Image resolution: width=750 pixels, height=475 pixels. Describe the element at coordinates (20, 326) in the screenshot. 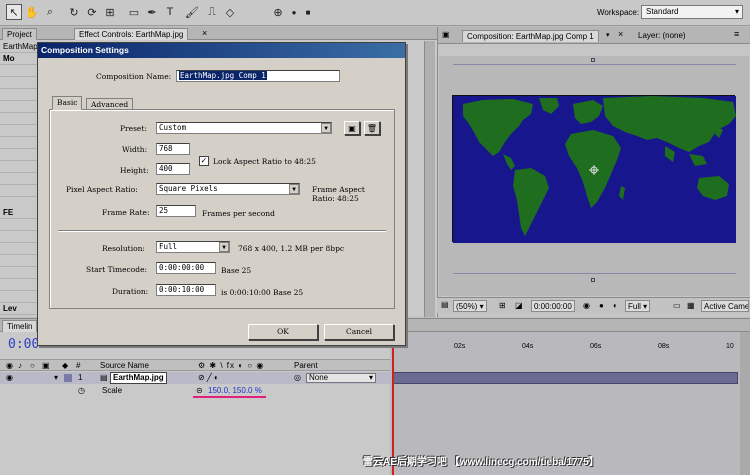

I see `tab-timeline: Timelin` at that location.